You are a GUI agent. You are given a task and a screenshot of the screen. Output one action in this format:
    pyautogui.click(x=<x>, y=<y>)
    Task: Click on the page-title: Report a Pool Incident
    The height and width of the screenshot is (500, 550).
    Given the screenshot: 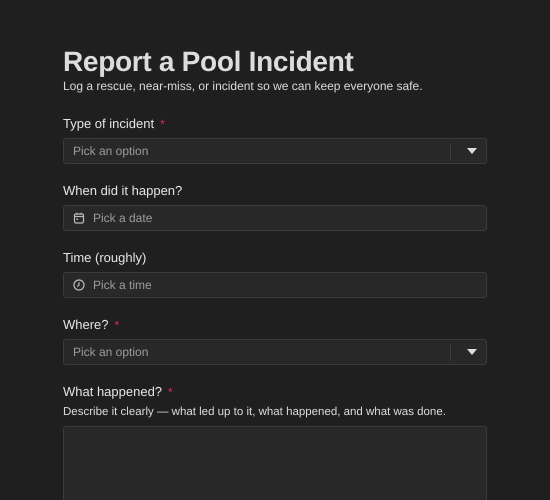 What is the action you would take?
    pyautogui.click(x=209, y=62)
    